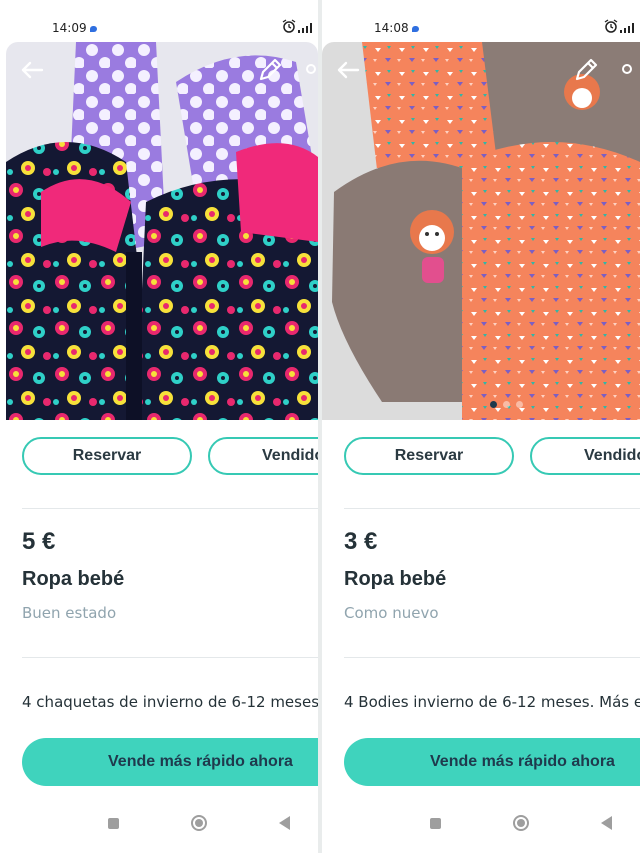  Describe the element at coordinates (391, 28) in the screenshot. I see `status-time: 14:08` at that location.